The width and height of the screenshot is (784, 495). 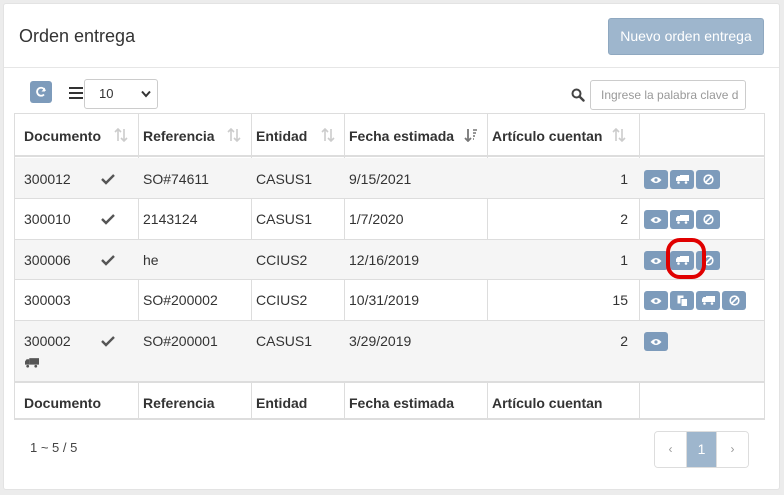 I want to click on column-header-documento: Documento, so click(x=62, y=136).